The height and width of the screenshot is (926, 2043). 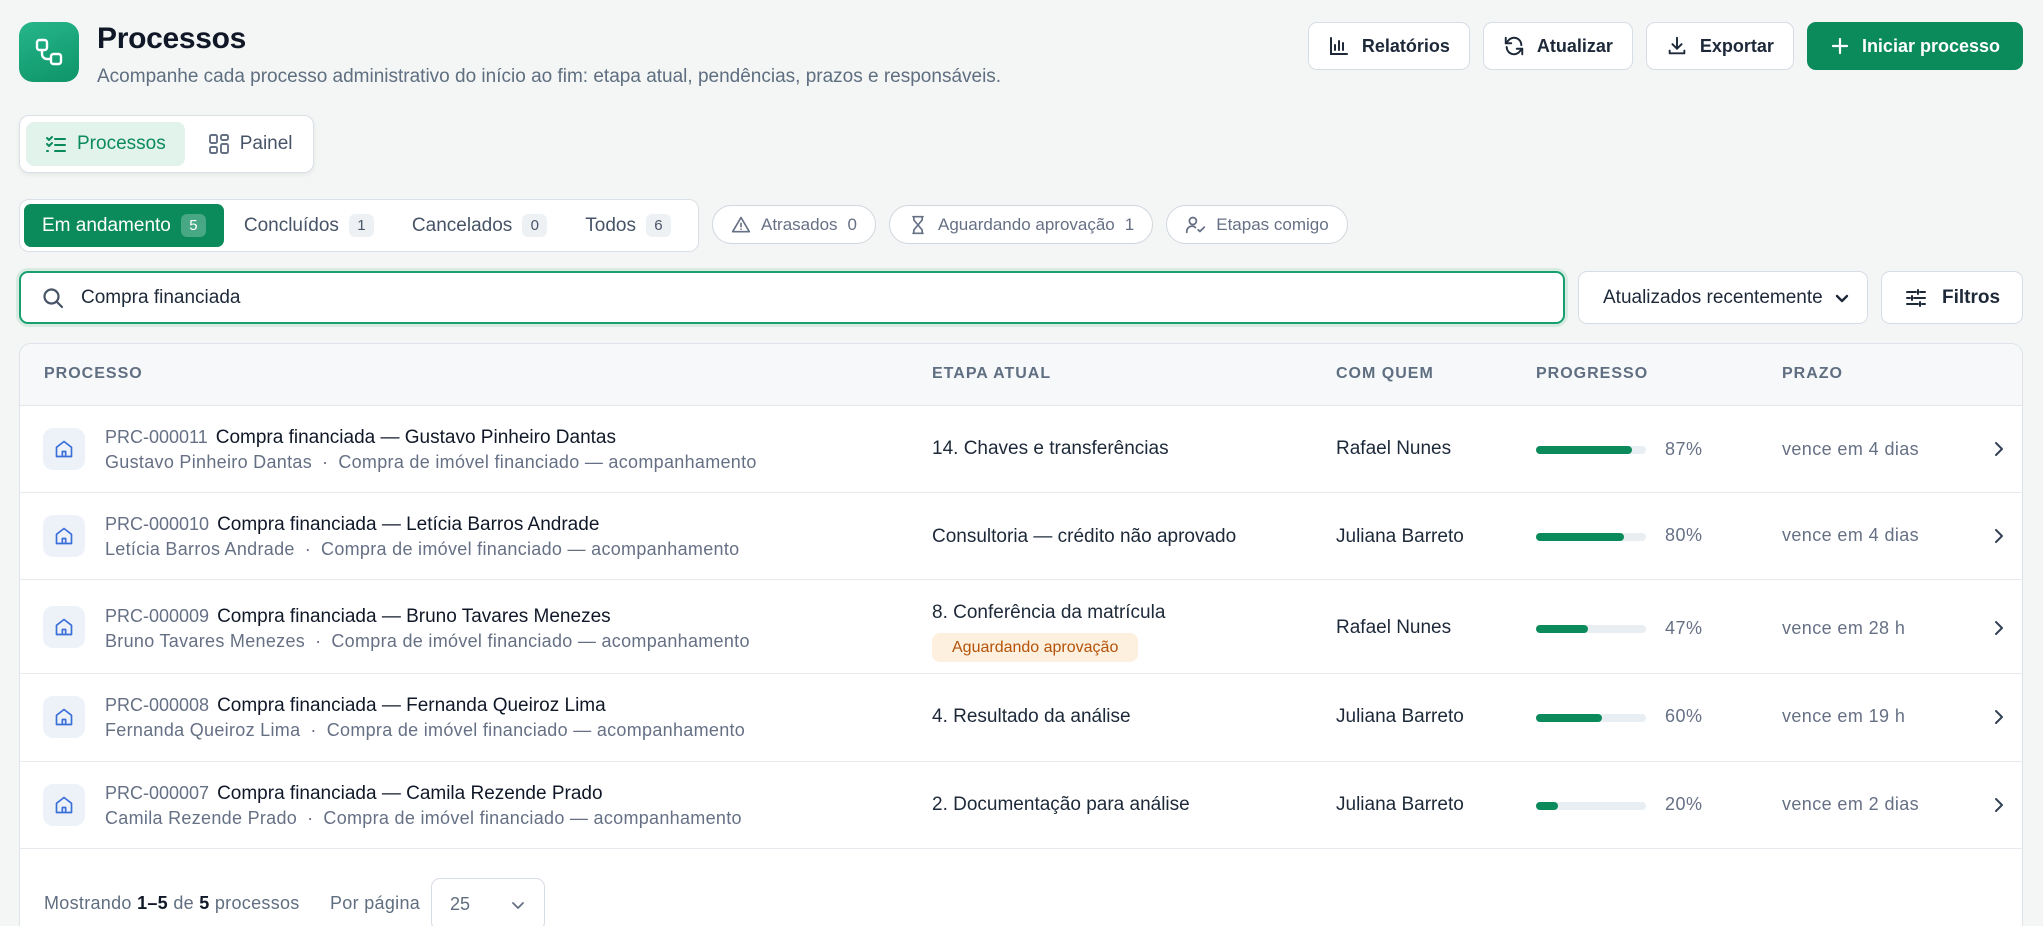 I want to click on tab-count: 5, so click(x=193, y=225).